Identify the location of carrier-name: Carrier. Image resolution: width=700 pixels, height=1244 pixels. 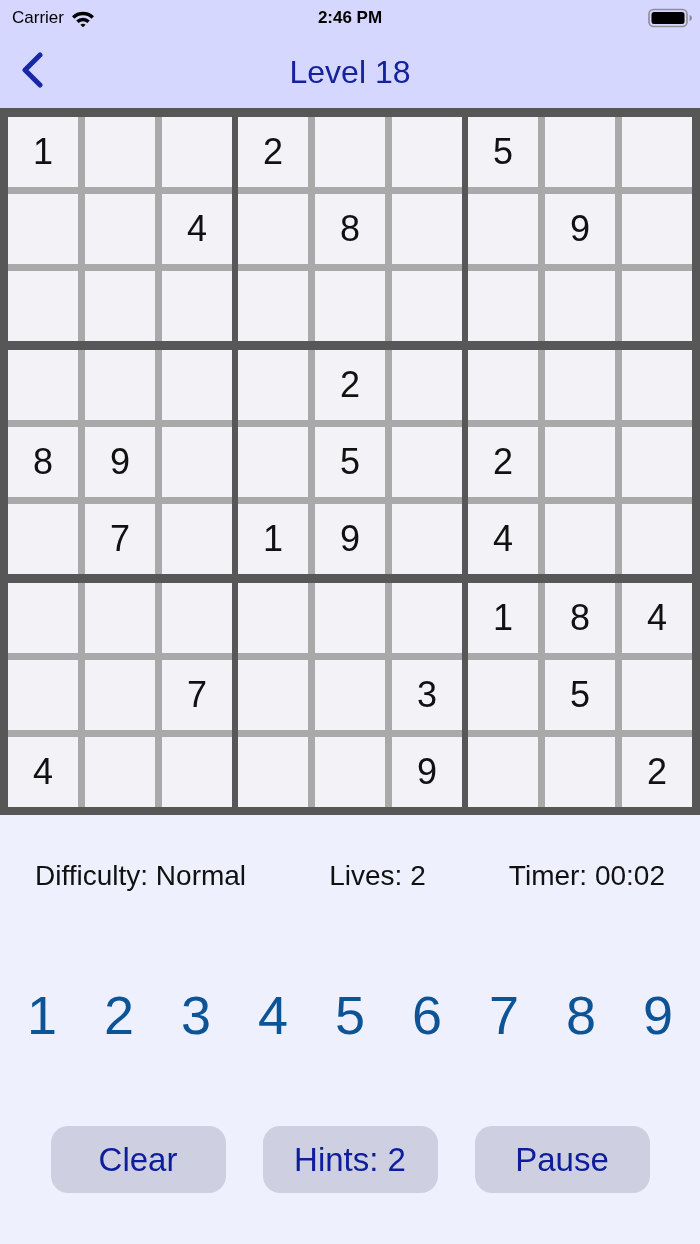
(38, 18).